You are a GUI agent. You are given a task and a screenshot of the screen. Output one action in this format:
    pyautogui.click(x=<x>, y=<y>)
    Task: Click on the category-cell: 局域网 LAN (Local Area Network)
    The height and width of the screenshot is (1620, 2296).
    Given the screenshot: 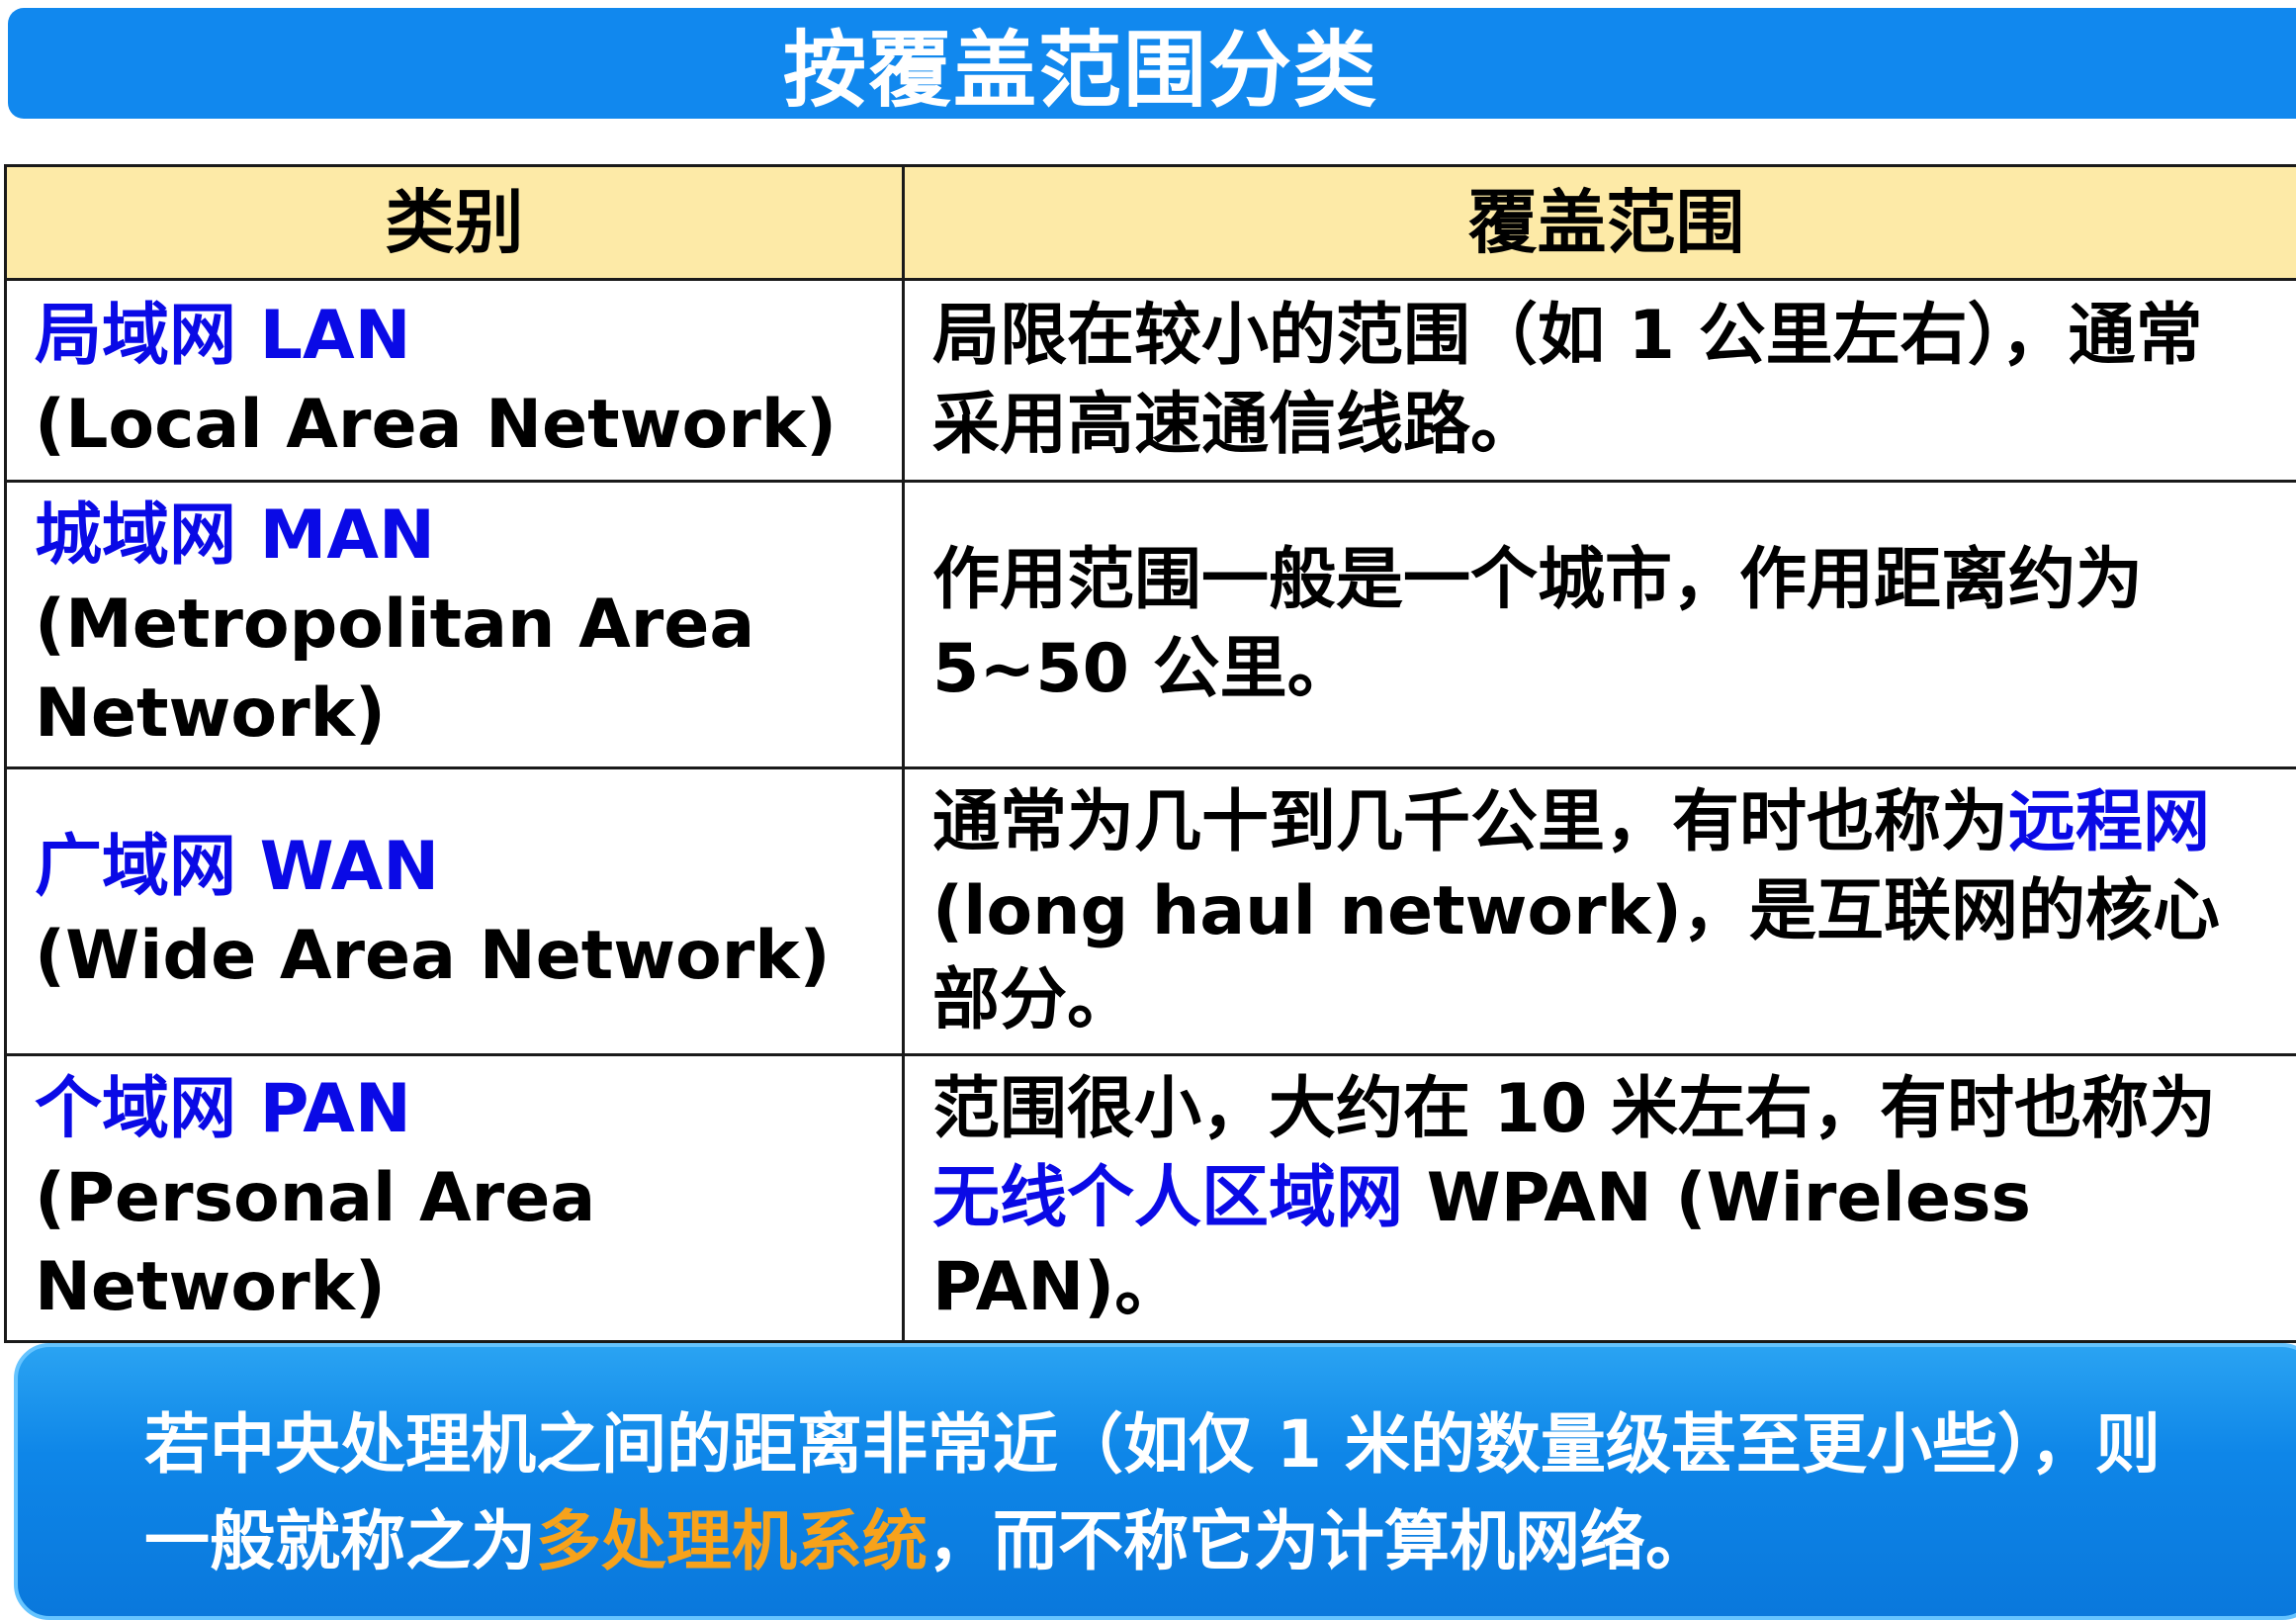 What is the action you would take?
    pyautogui.click(x=455, y=381)
    